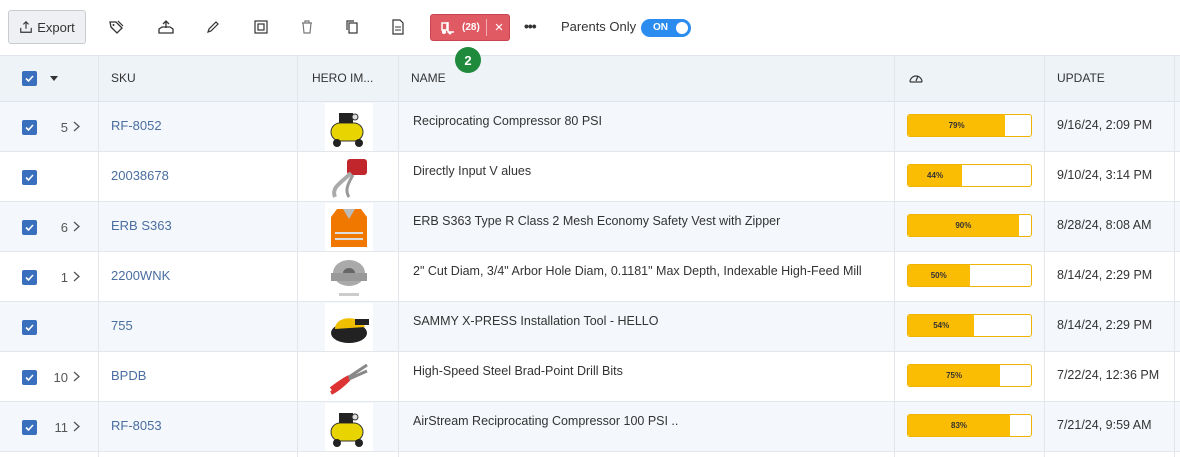 The height and width of the screenshot is (457, 1180). Describe the element at coordinates (969, 175) in the screenshot. I see `completeness-bar: 44%` at that location.